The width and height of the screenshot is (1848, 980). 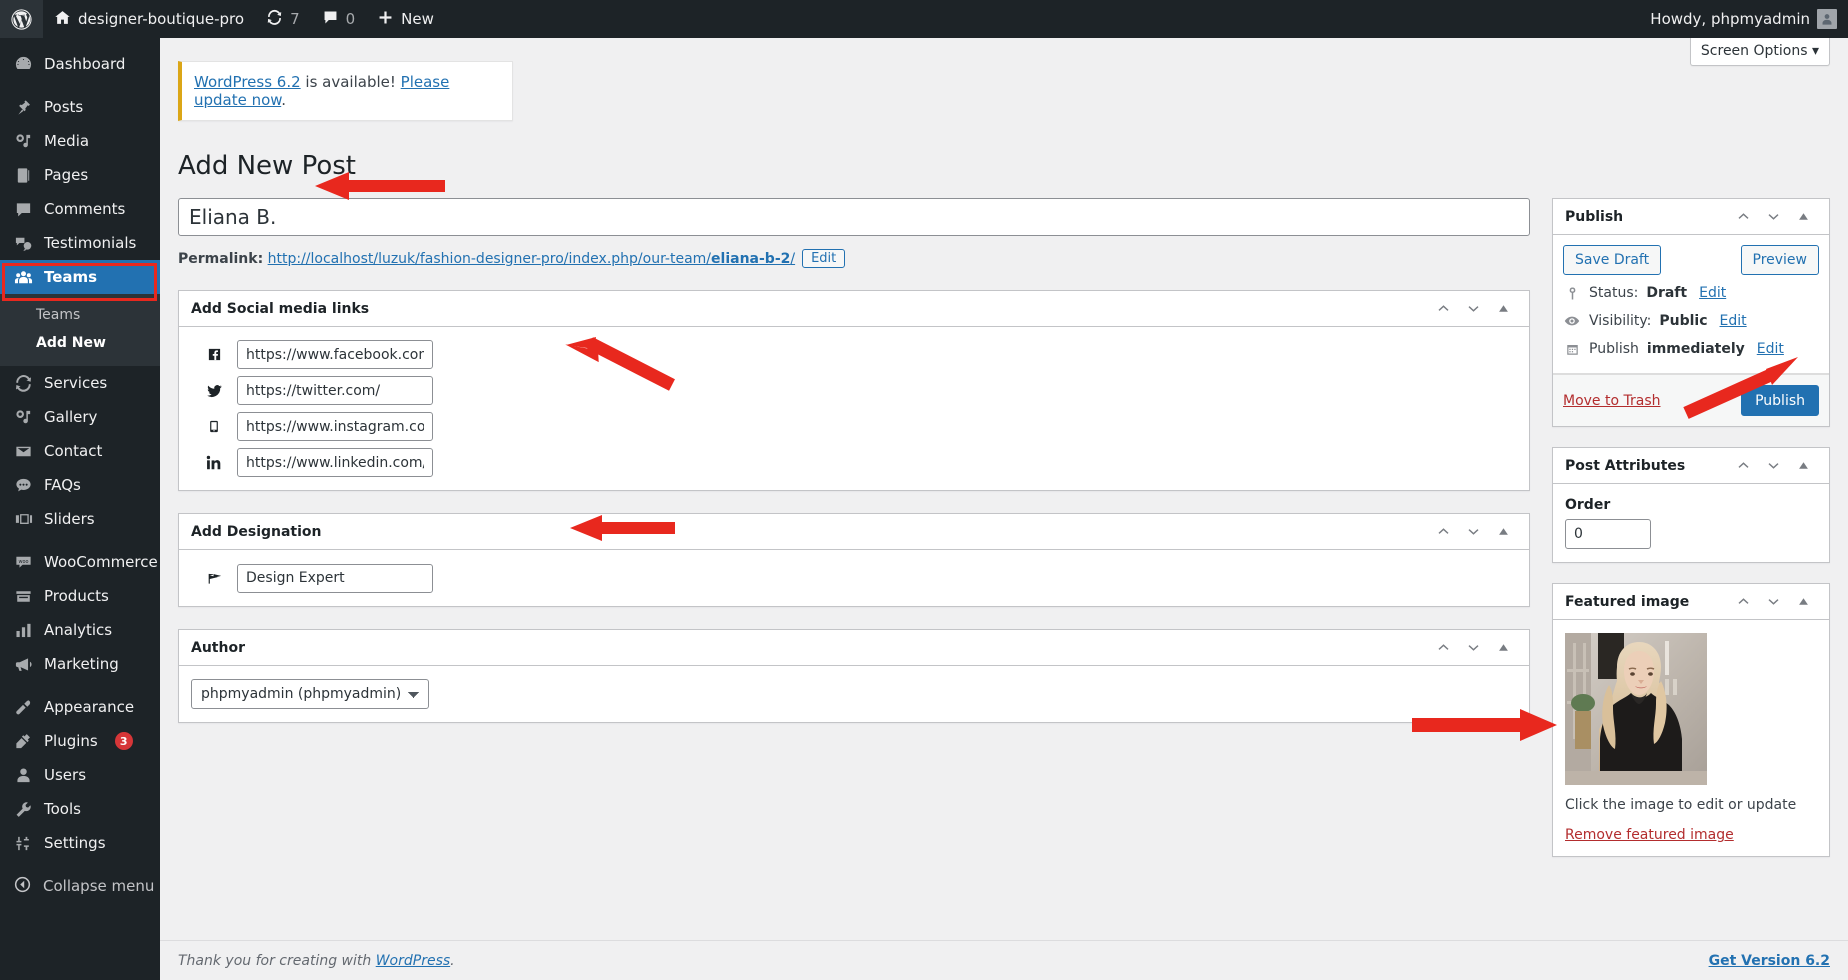 I want to click on wordpress-link: WordPress, so click(x=413, y=961).